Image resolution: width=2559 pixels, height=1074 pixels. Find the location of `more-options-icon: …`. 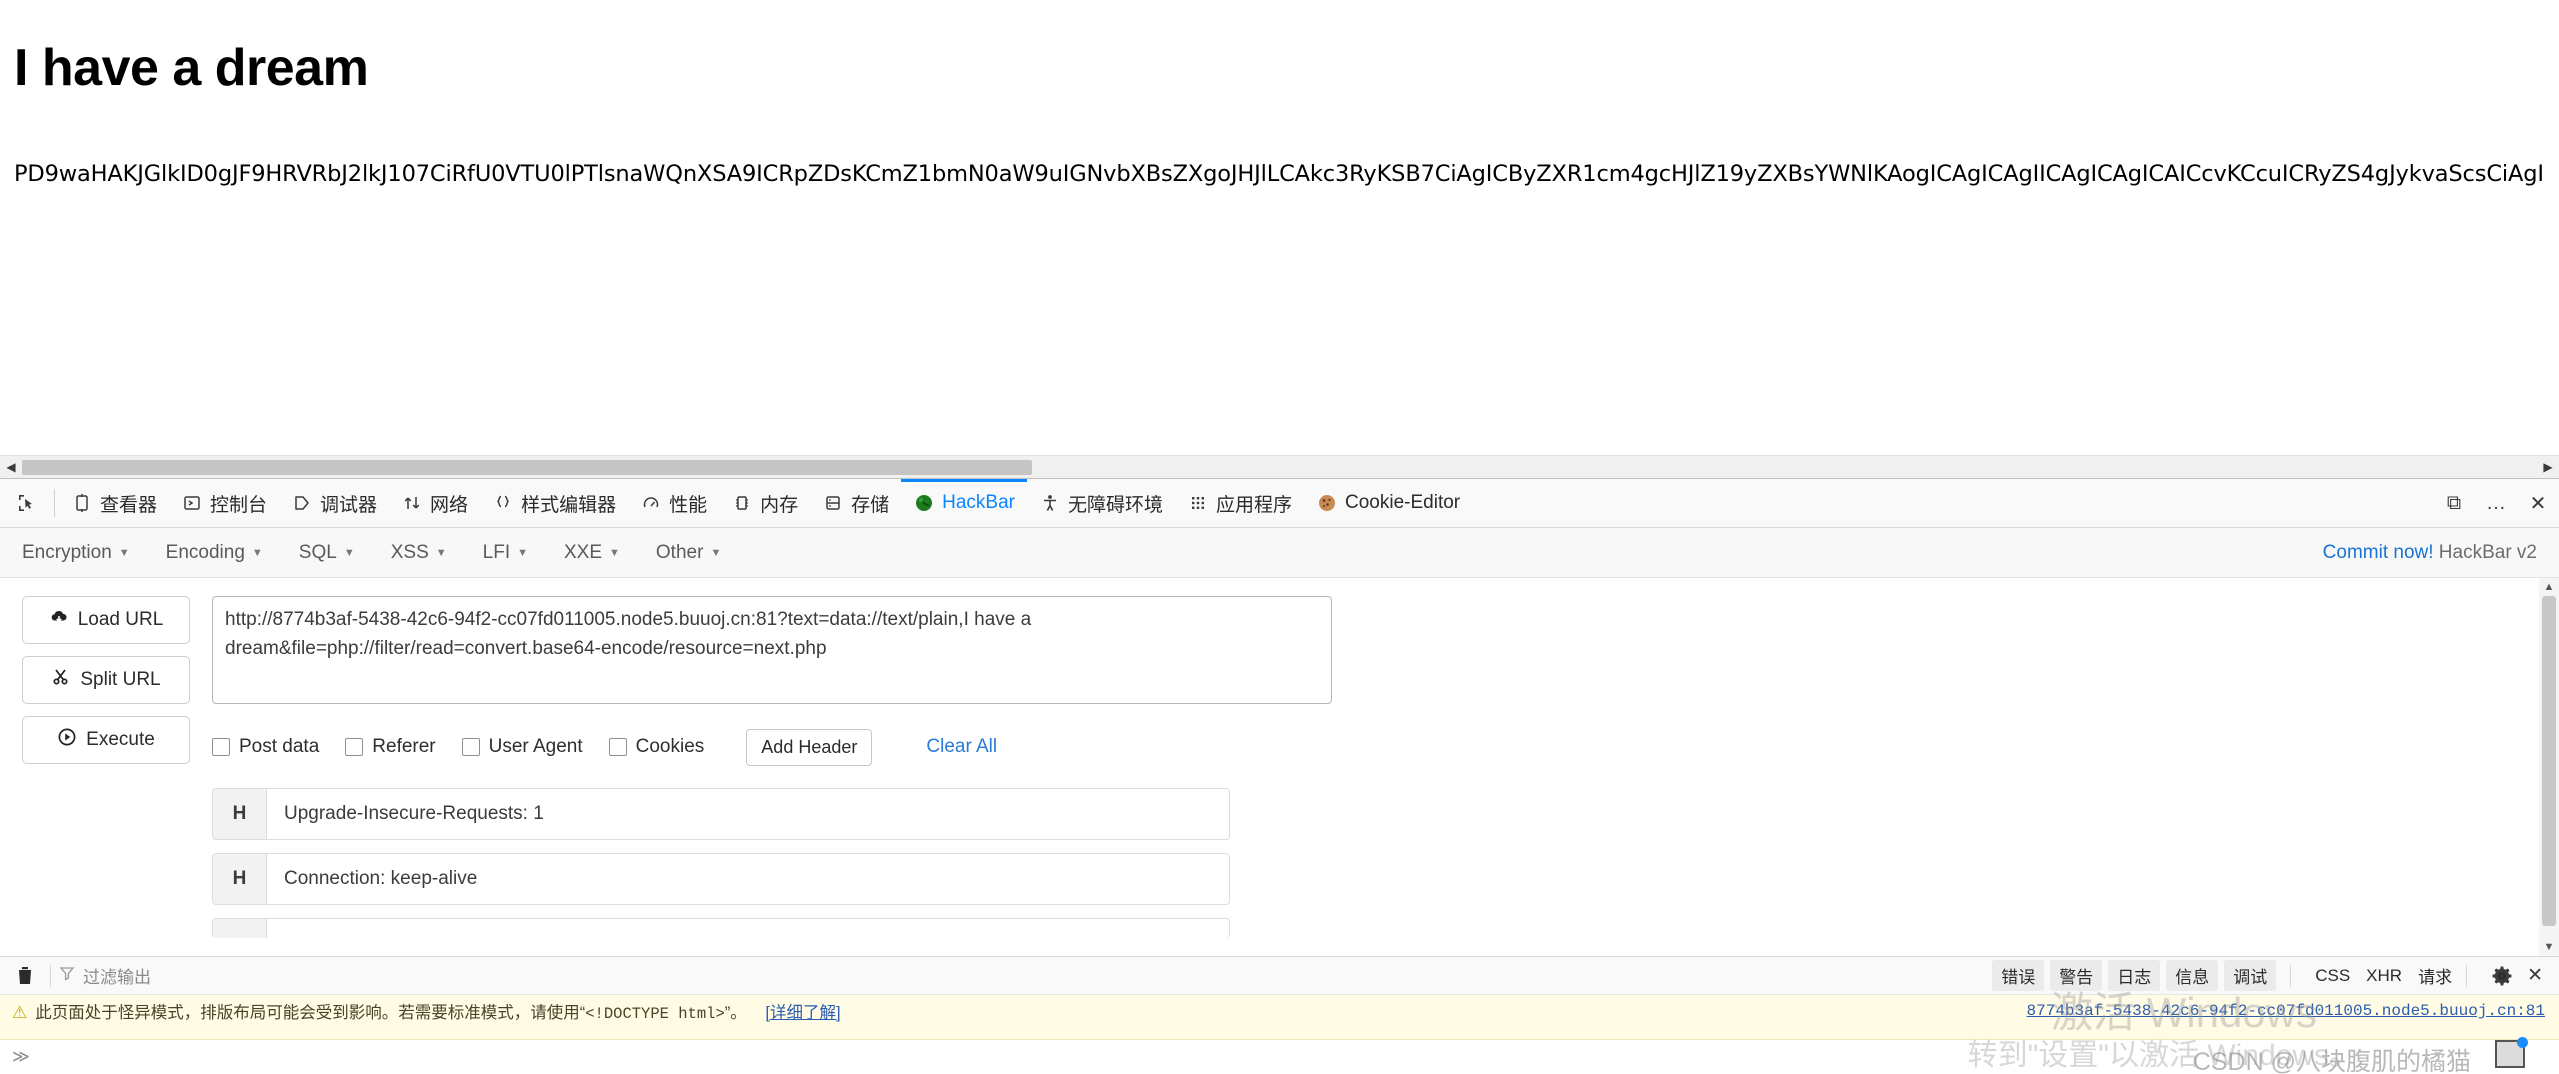

more-options-icon: … is located at coordinates (2496, 503).